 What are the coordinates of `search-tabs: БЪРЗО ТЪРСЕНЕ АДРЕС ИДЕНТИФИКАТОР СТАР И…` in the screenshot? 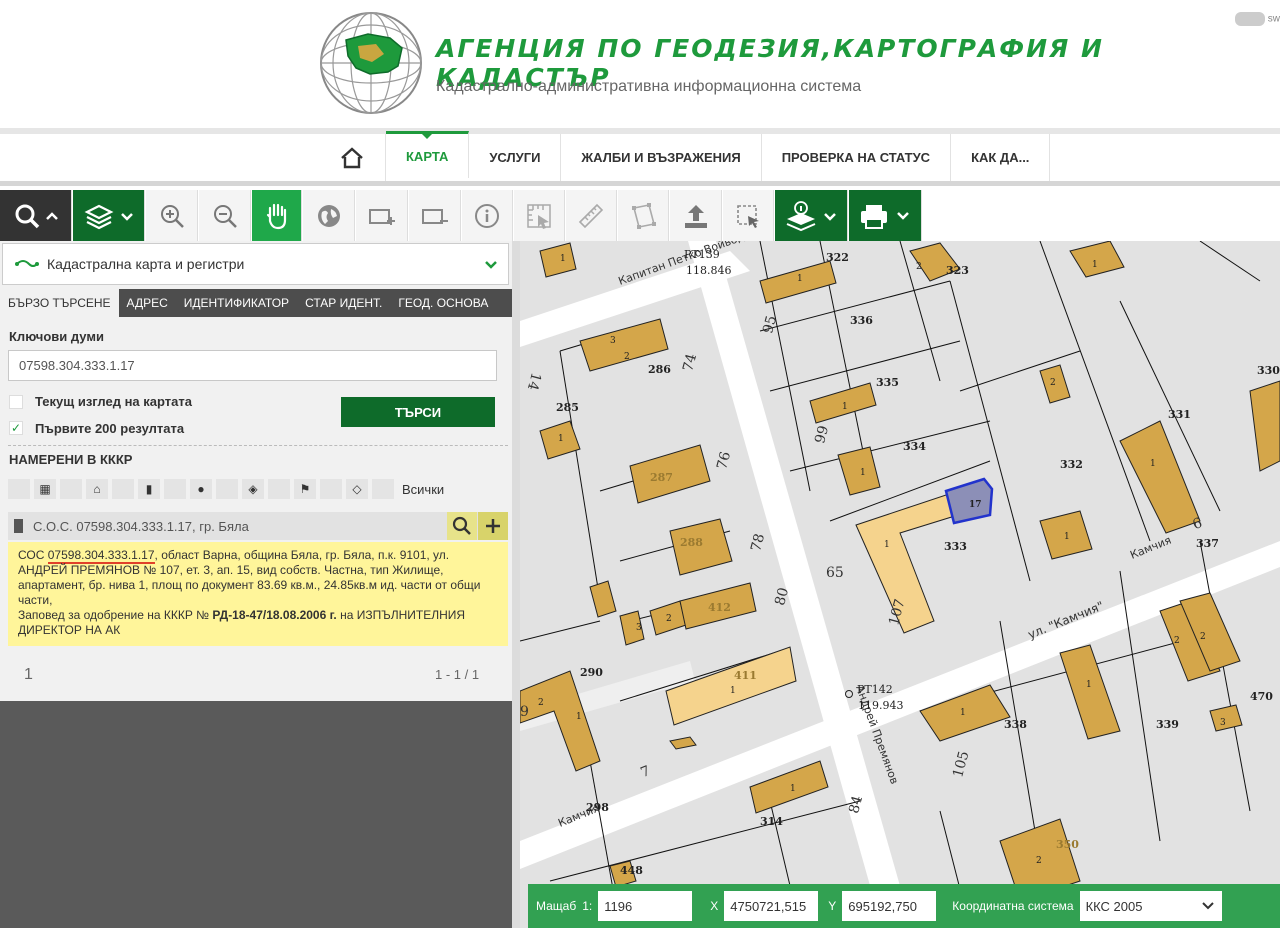 It's located at (256, 303).